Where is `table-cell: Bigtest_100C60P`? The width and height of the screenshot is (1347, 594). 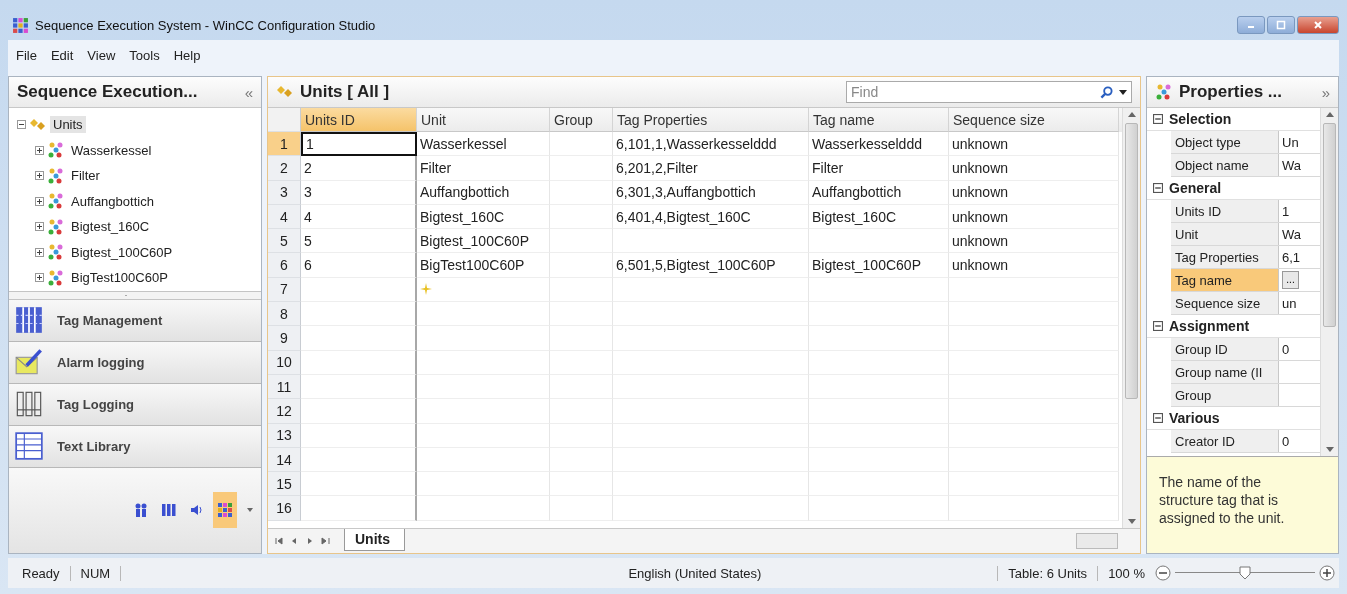 table-cell: Bigtest_100C60P is located at coordinates (483, 241).